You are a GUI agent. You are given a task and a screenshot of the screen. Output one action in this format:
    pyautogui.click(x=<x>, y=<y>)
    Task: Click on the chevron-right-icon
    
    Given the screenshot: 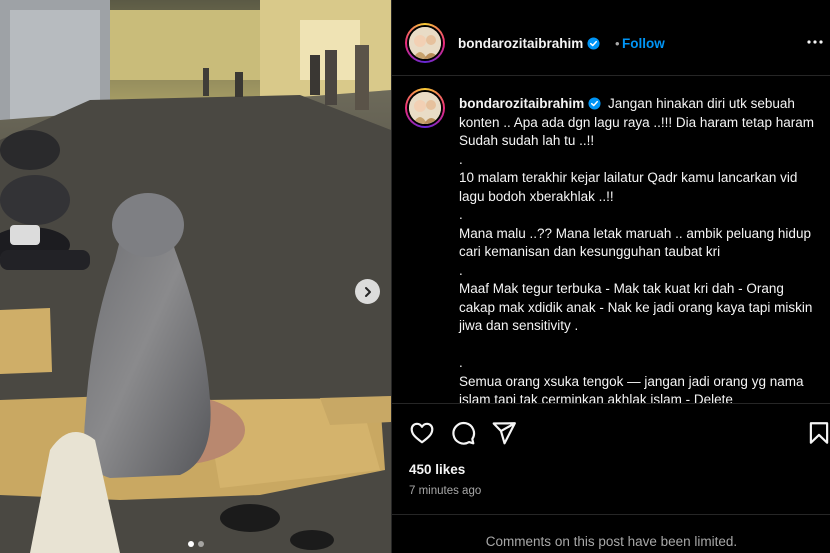 What is the action you would take?
    pyautogui.click(x=367, y=291)
    